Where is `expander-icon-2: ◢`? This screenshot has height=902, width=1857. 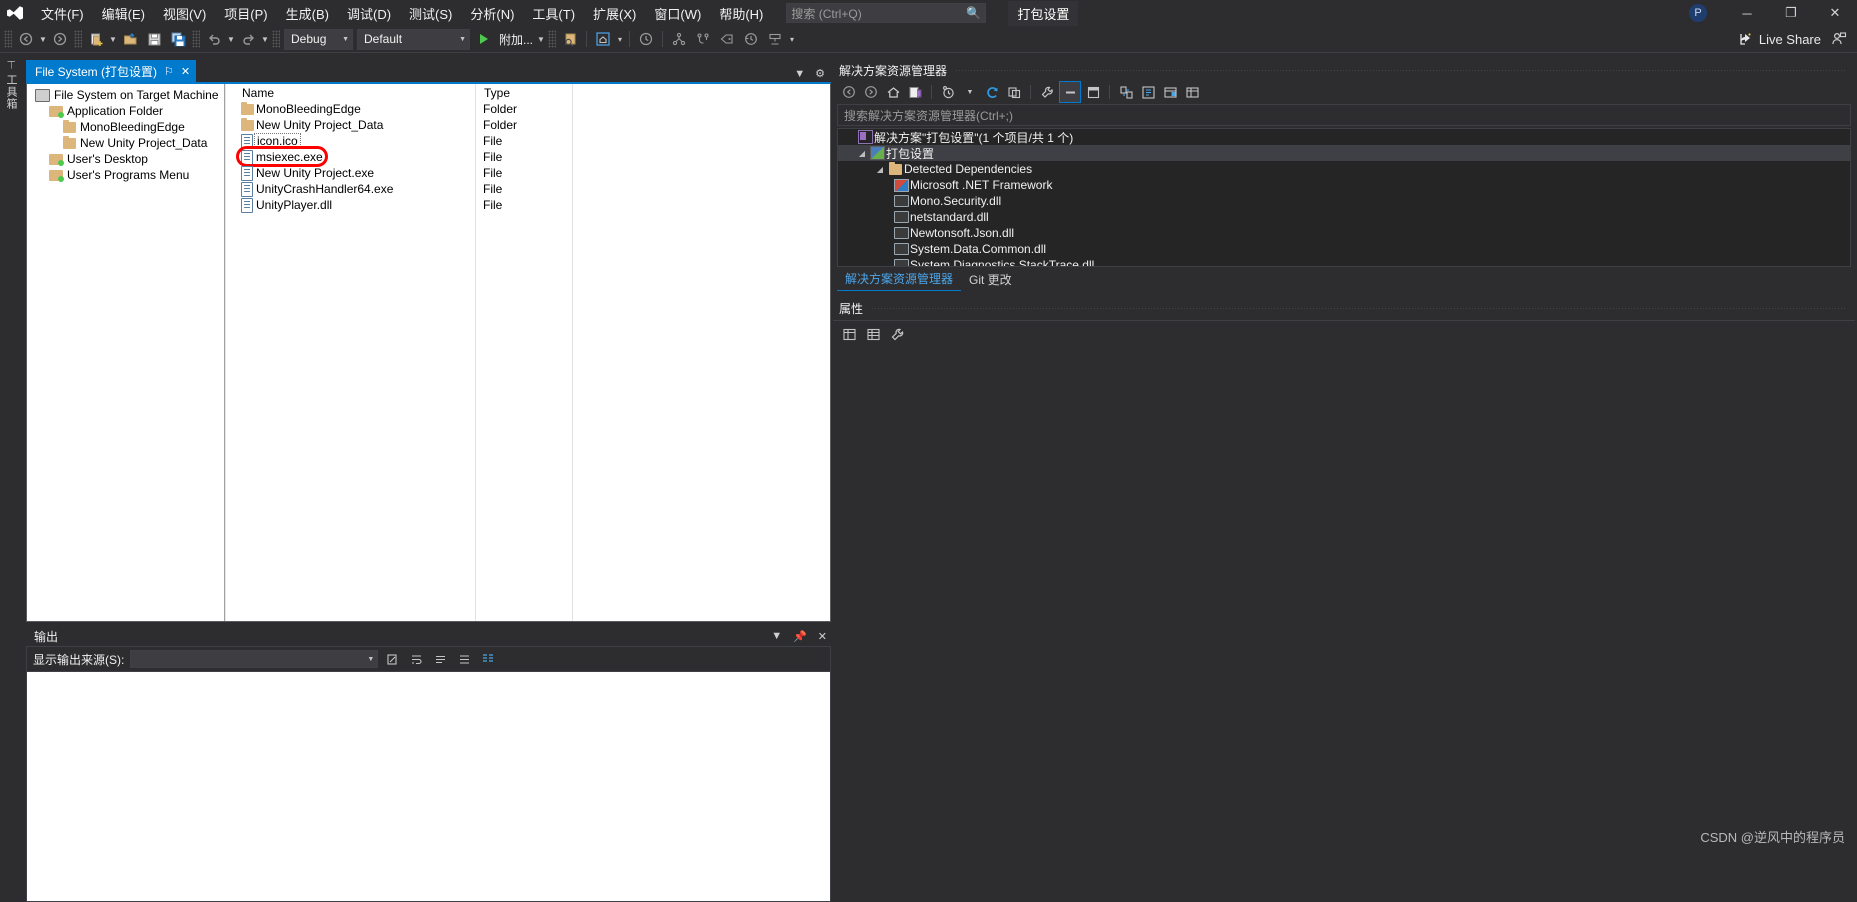 expander-icon-2: ◢ is located at coordinates (880, 169).